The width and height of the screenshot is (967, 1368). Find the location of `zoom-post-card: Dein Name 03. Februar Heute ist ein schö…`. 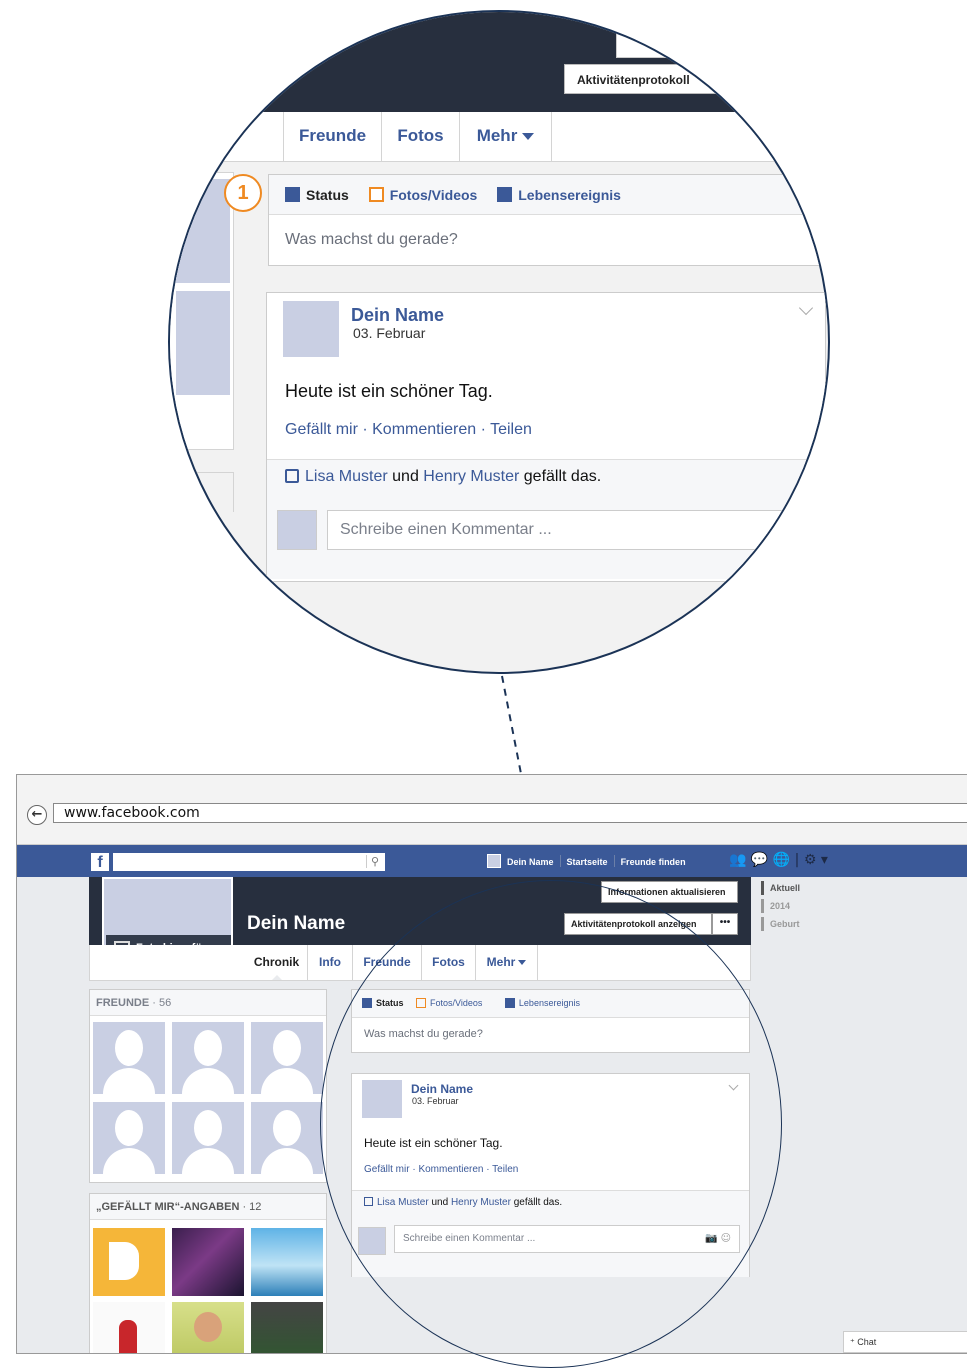

zoom-post-card: Dein Name 03. Februar Heute ist ein schö… is located at coordinates (546, 437).